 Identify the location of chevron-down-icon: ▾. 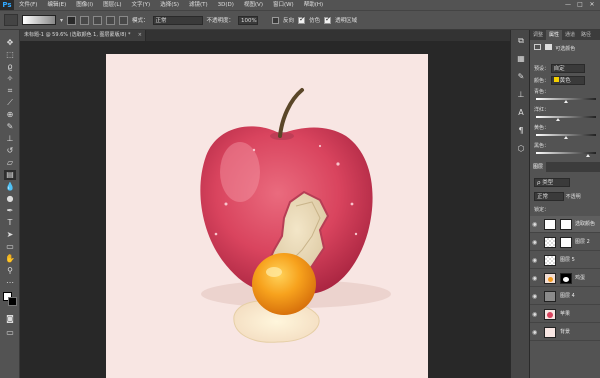
(61, 20).